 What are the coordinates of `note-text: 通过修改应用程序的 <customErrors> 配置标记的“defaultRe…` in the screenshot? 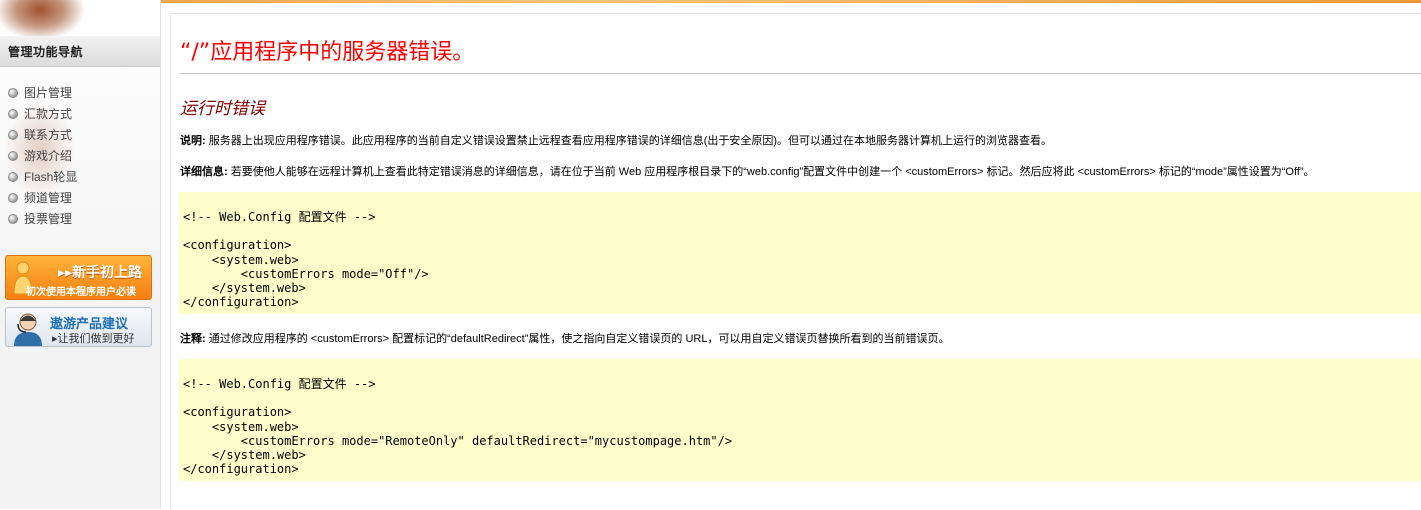 It's located at (577, 339).